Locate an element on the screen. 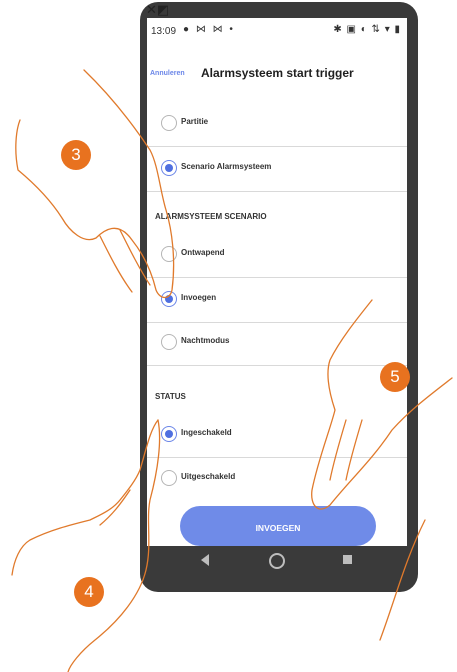  option-scenario-alarmsysteem: Scenario Alarmsysteem is located at coordinates (277, 169).